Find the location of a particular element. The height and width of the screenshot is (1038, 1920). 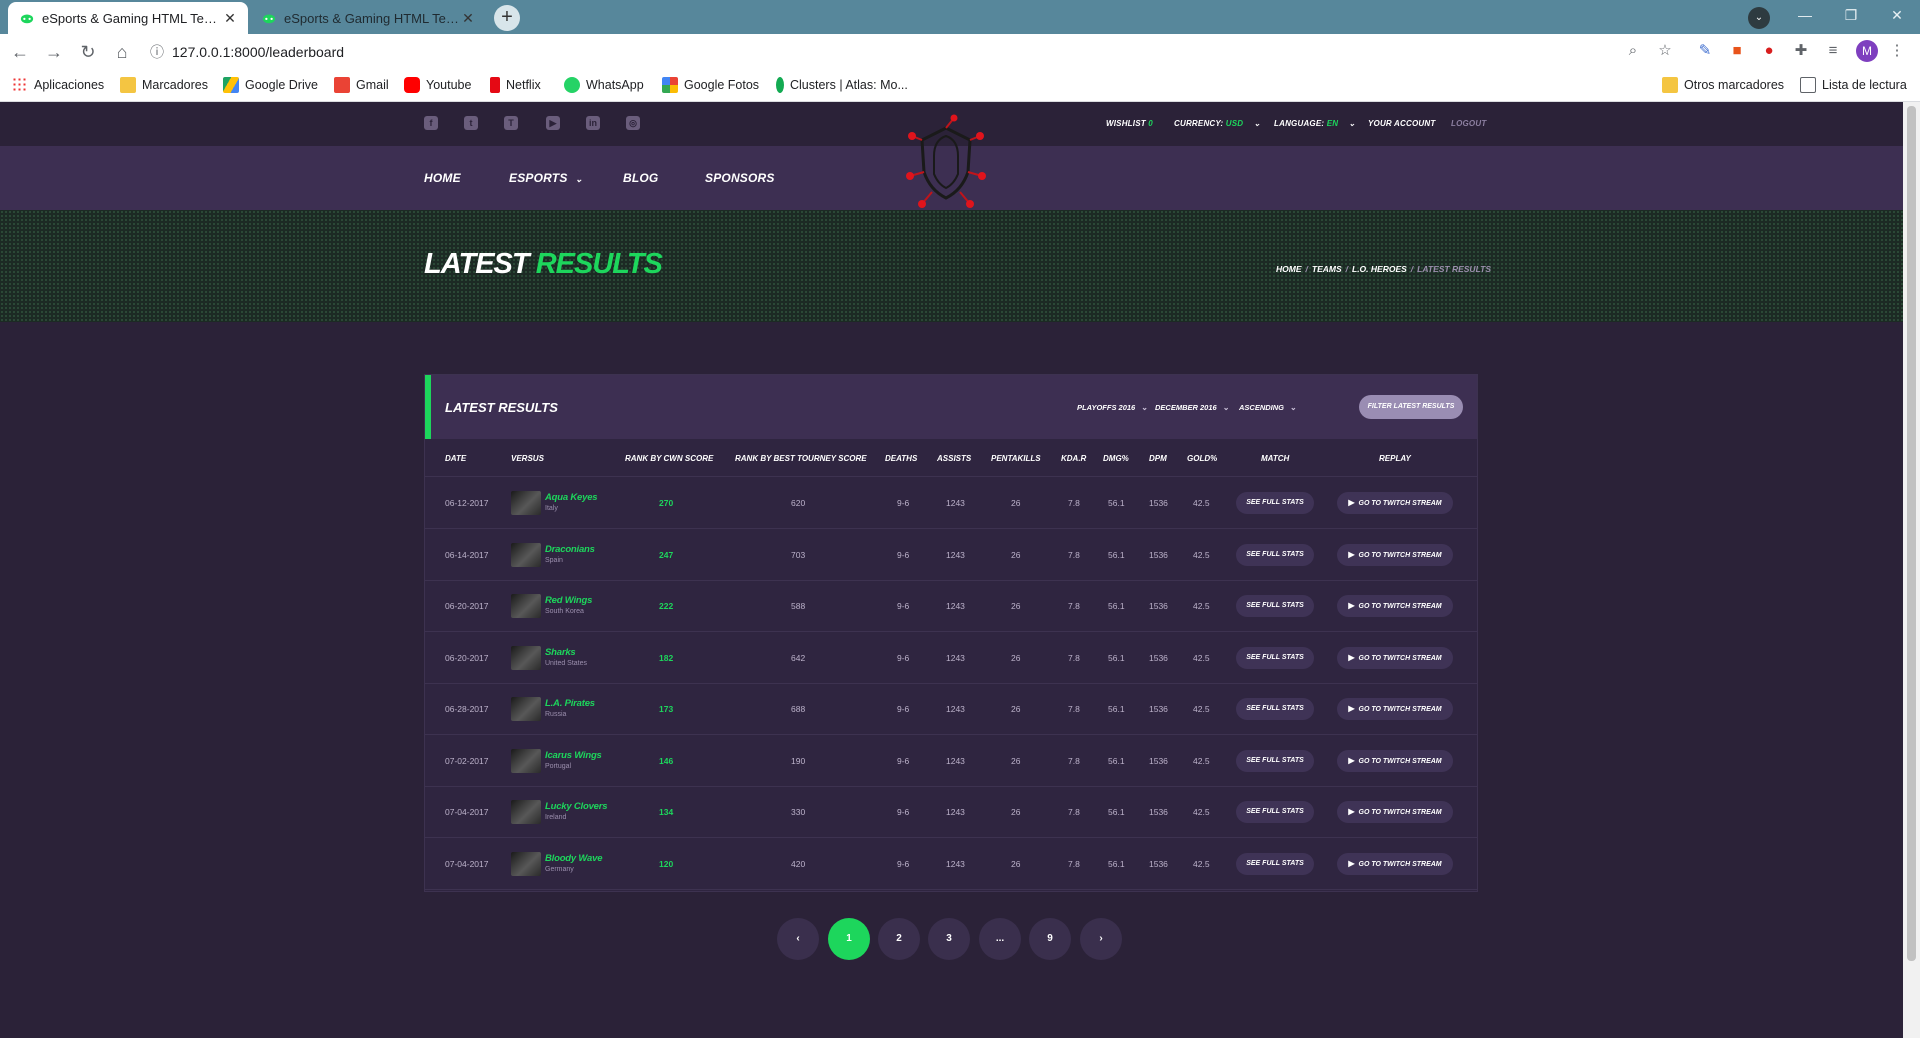

page-button: 2 is located at coordinates (899, 939).